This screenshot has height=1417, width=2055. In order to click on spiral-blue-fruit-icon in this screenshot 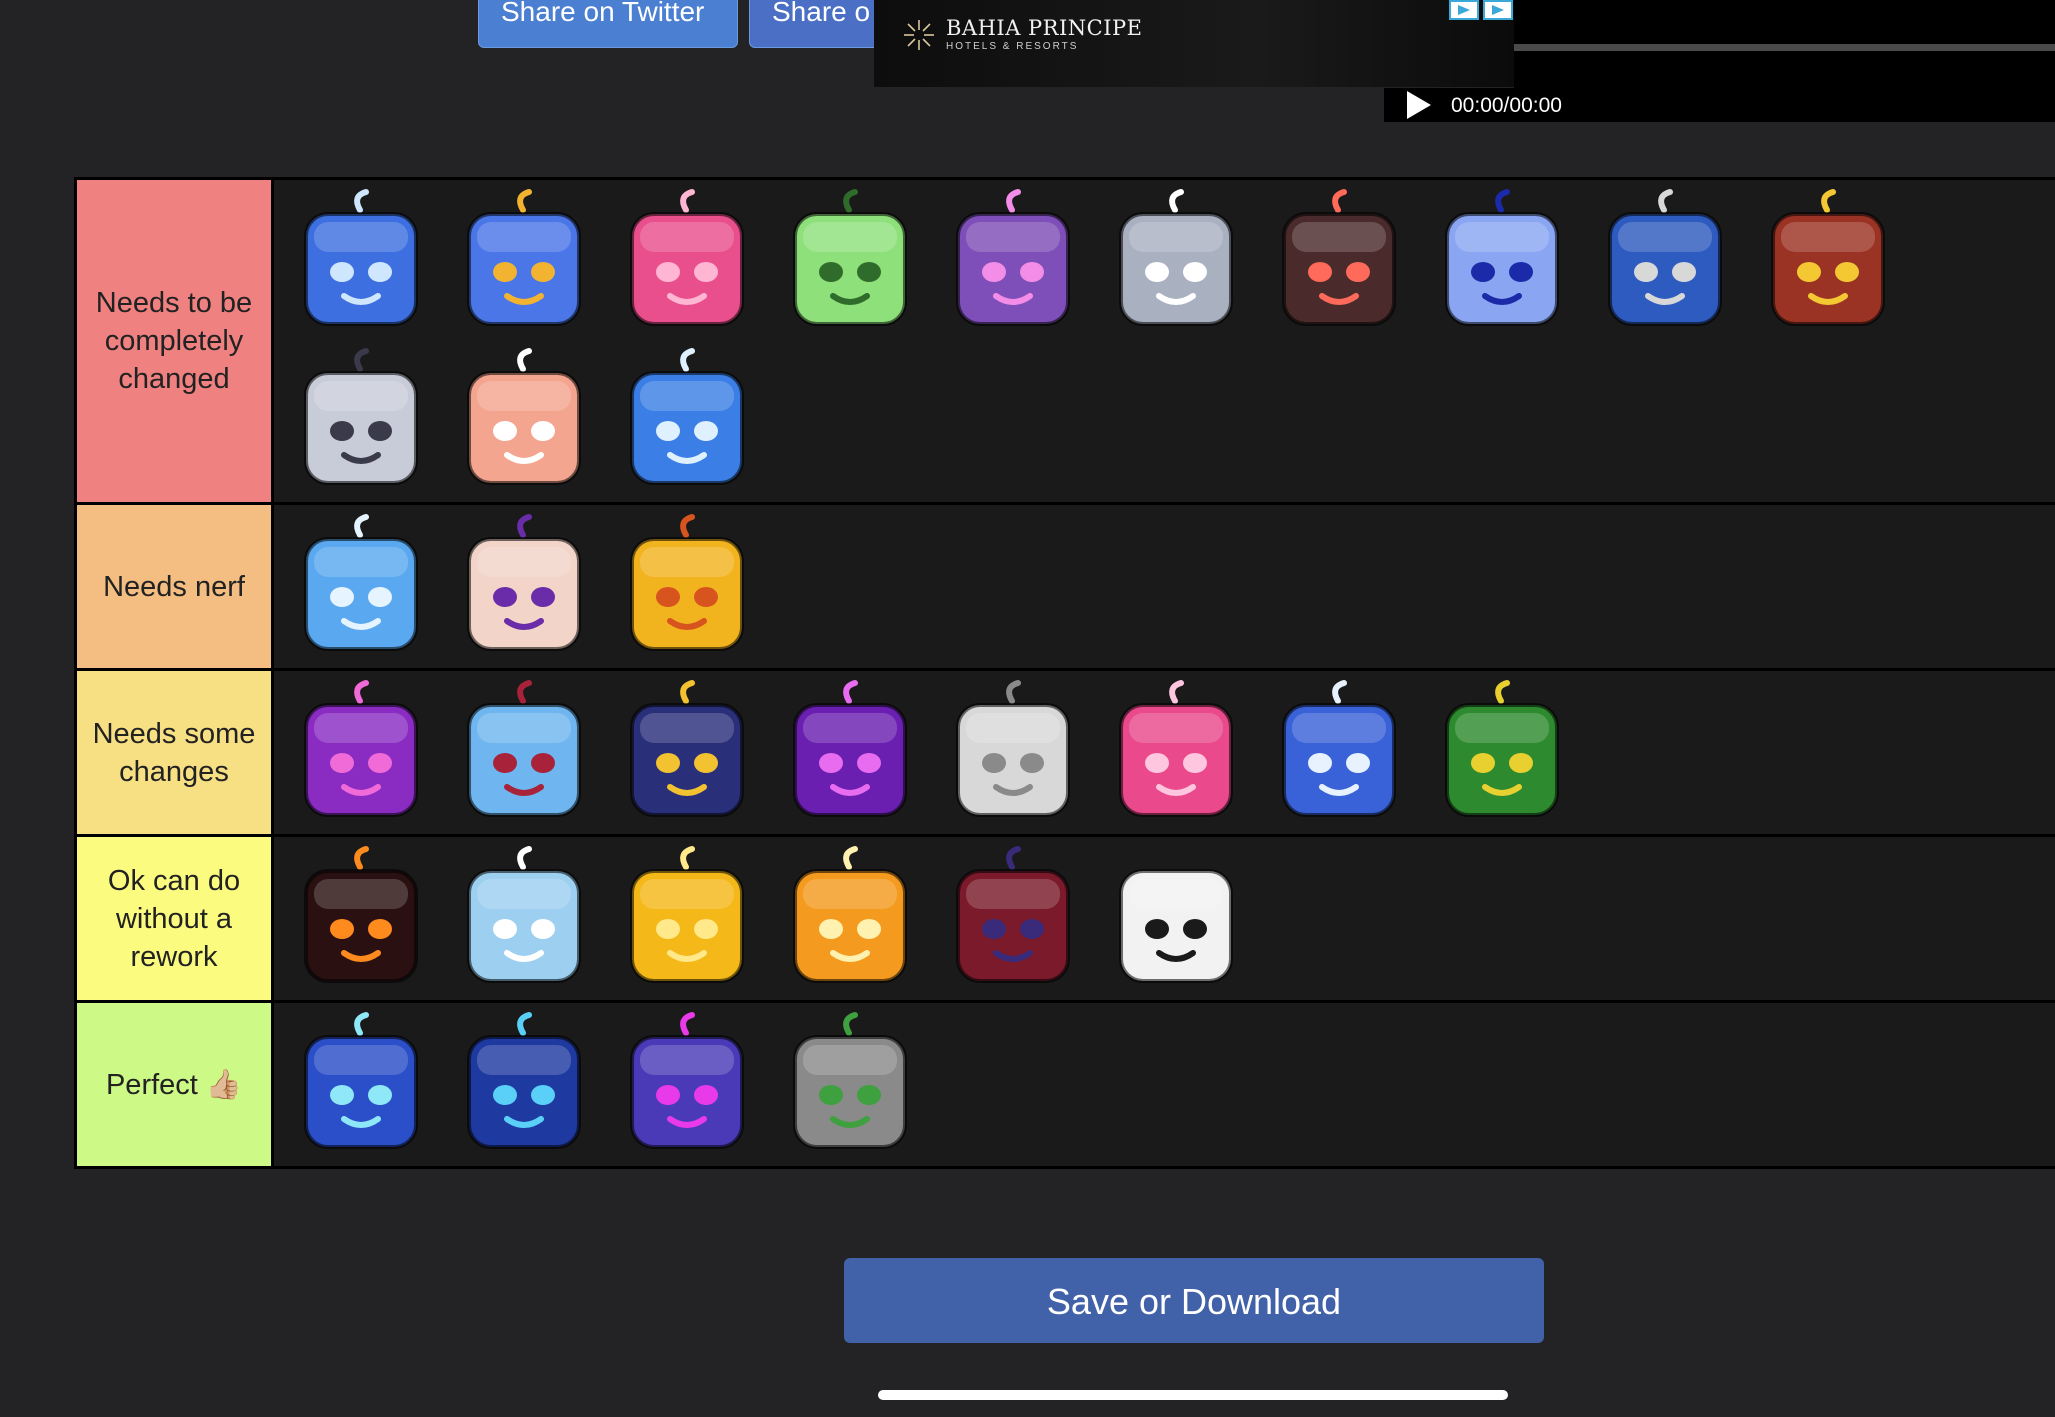, I will do `click(360, 1087)`.